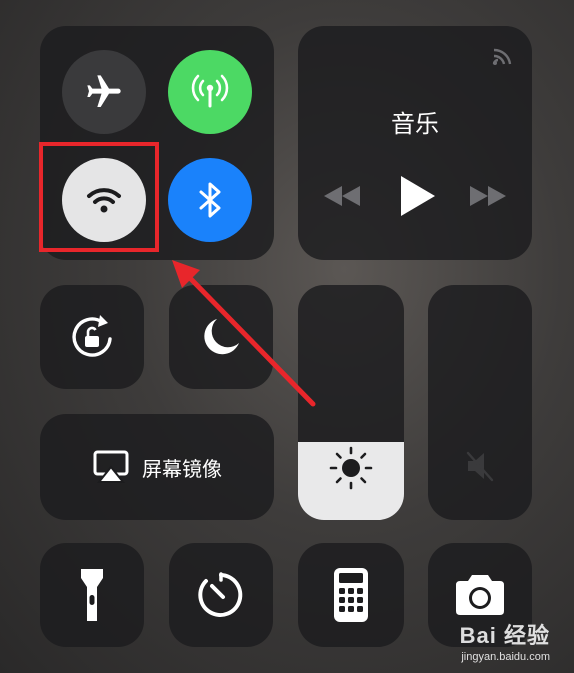  Describe the element at coordinates (415, 143) in the screenshot. I see `music-panel: 音乐` at that location.